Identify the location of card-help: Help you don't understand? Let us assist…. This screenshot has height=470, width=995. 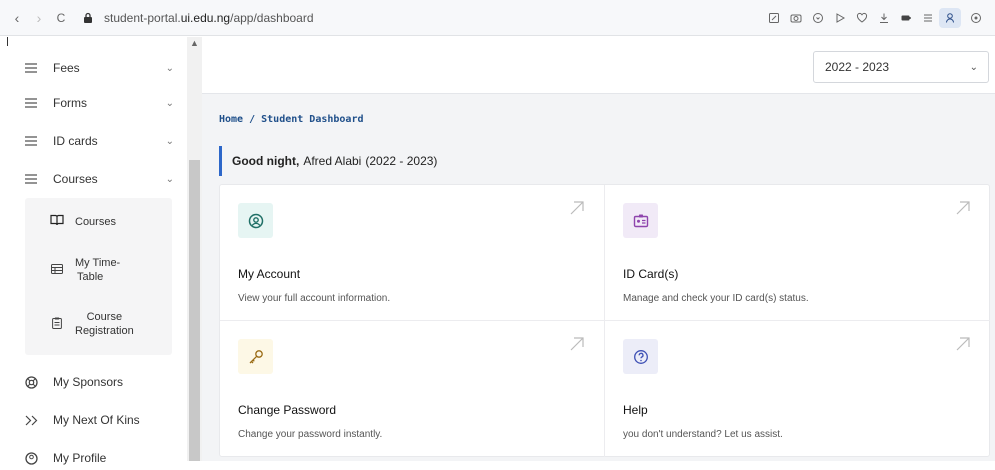
(797, 389).